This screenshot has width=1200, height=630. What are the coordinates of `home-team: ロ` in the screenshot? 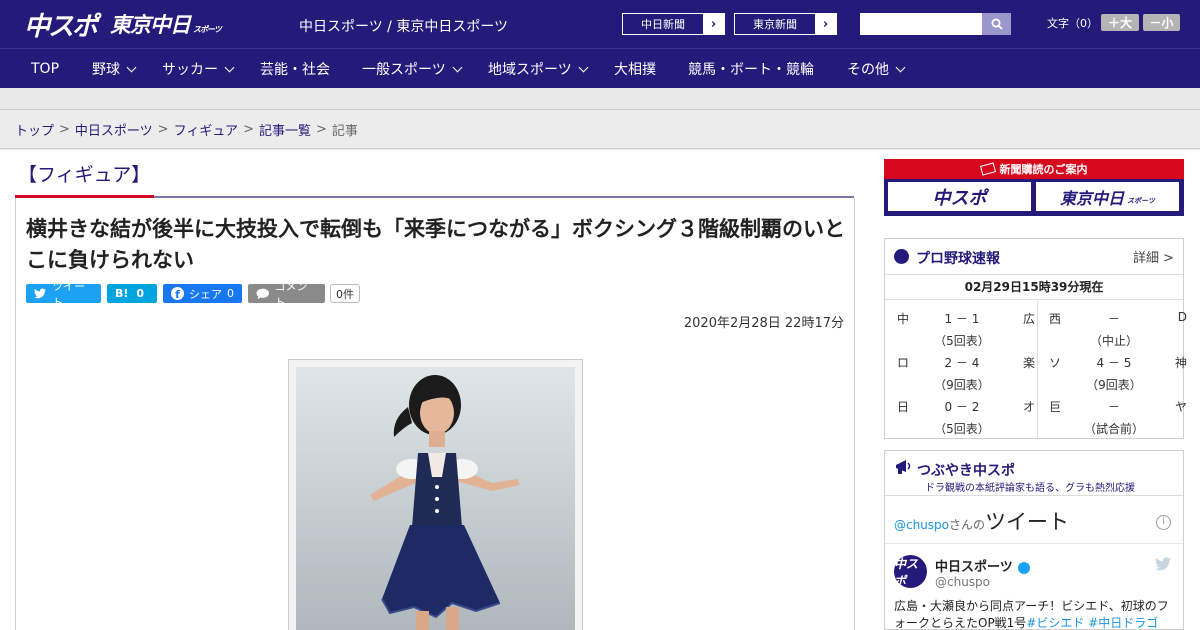 It's located at (903, 363).